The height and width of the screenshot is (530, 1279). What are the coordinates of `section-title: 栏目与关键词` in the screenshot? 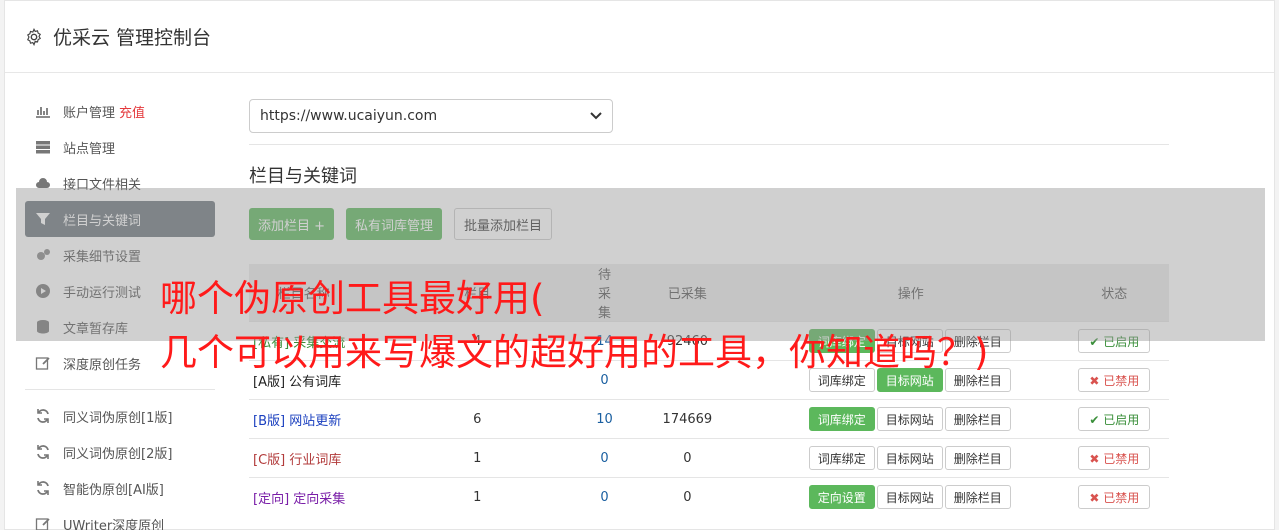 It's located at (303, 176).